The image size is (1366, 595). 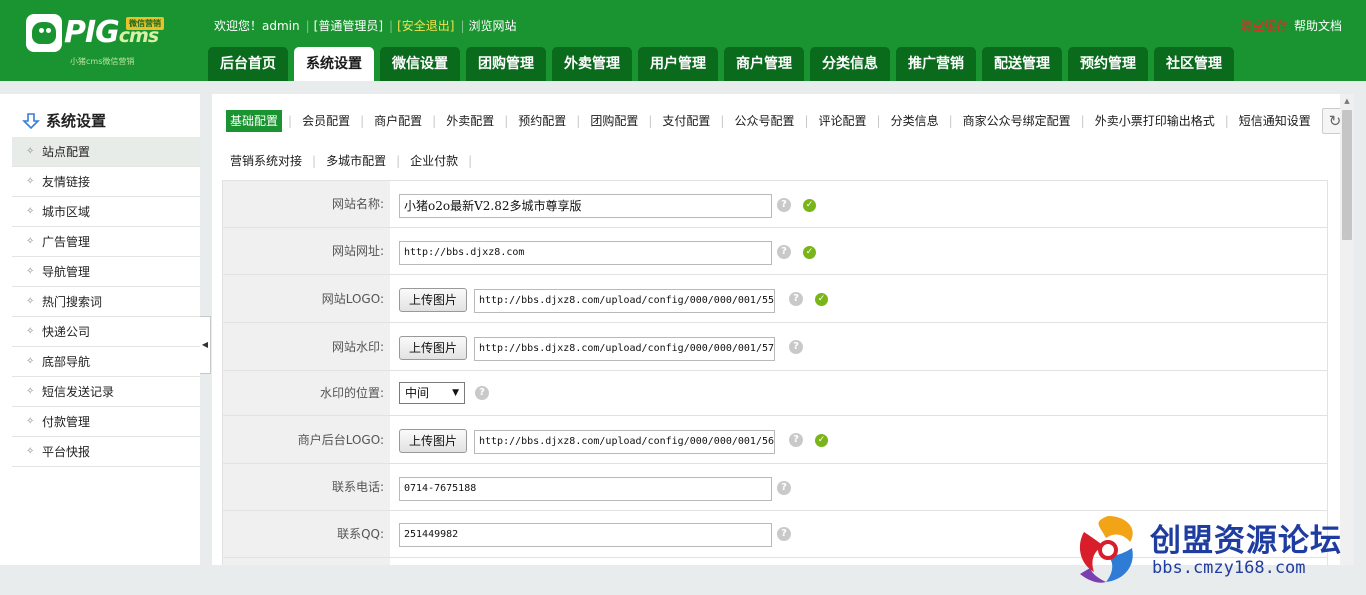 What do you see at coordinates (1347, 101) in the screenshot?
I see `scroll-up-icon: ▲` at bounding box center [1347, 101].